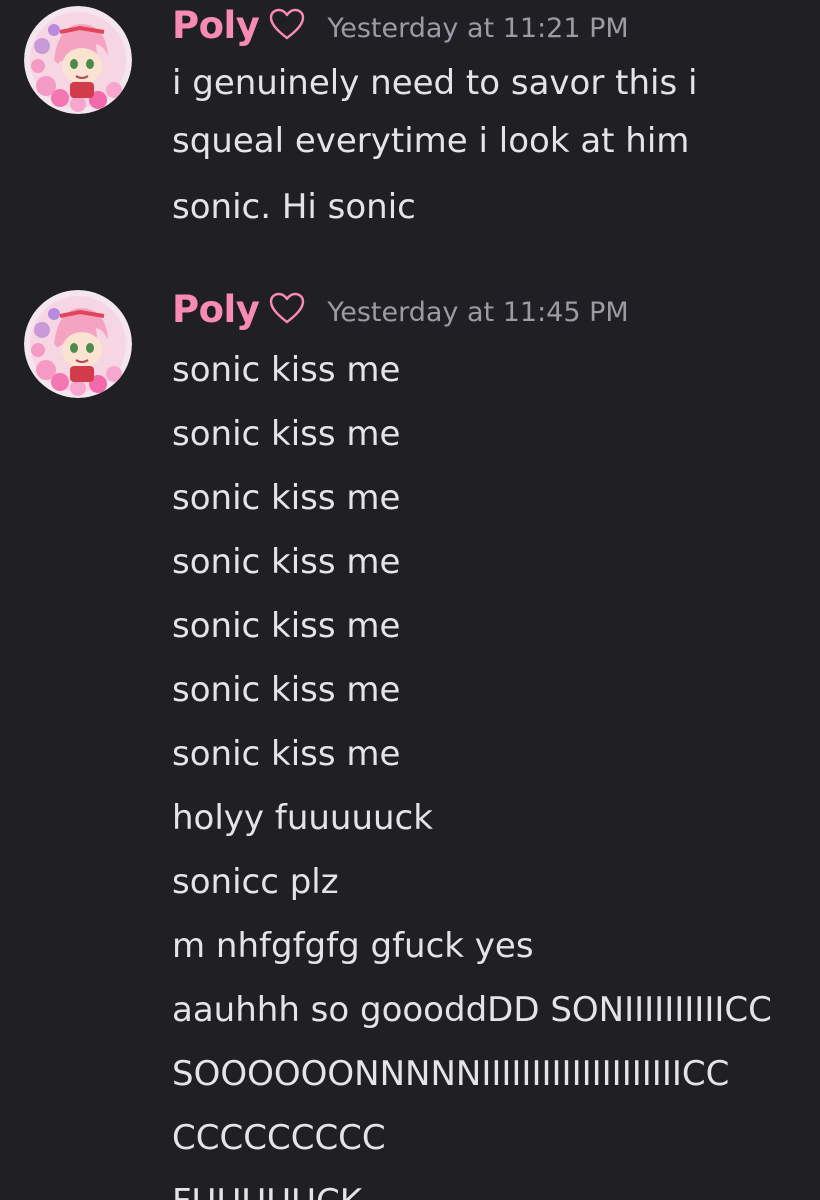 This screenshot has width=820, height=1200. What do you see at coordinates (492, 882) in the screenshot?
I see `message-line: sonicc plz` at bounding box center [492, 882].